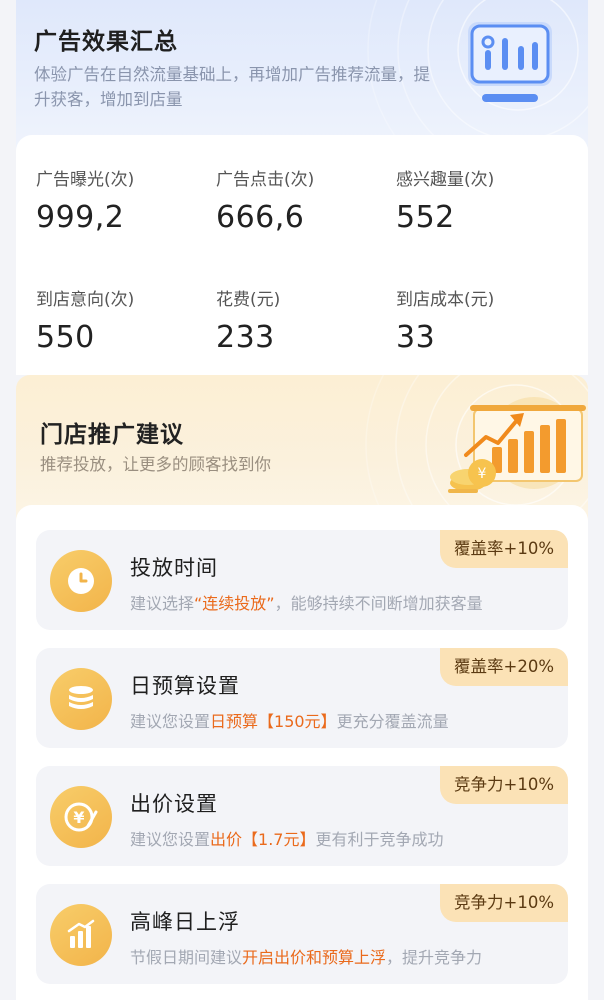 This screenshot has width=604, height=1000. What do you see at coordinates (81, 699) in the screenshot?
I see `coins-icon` at bounding box center [81, 699].